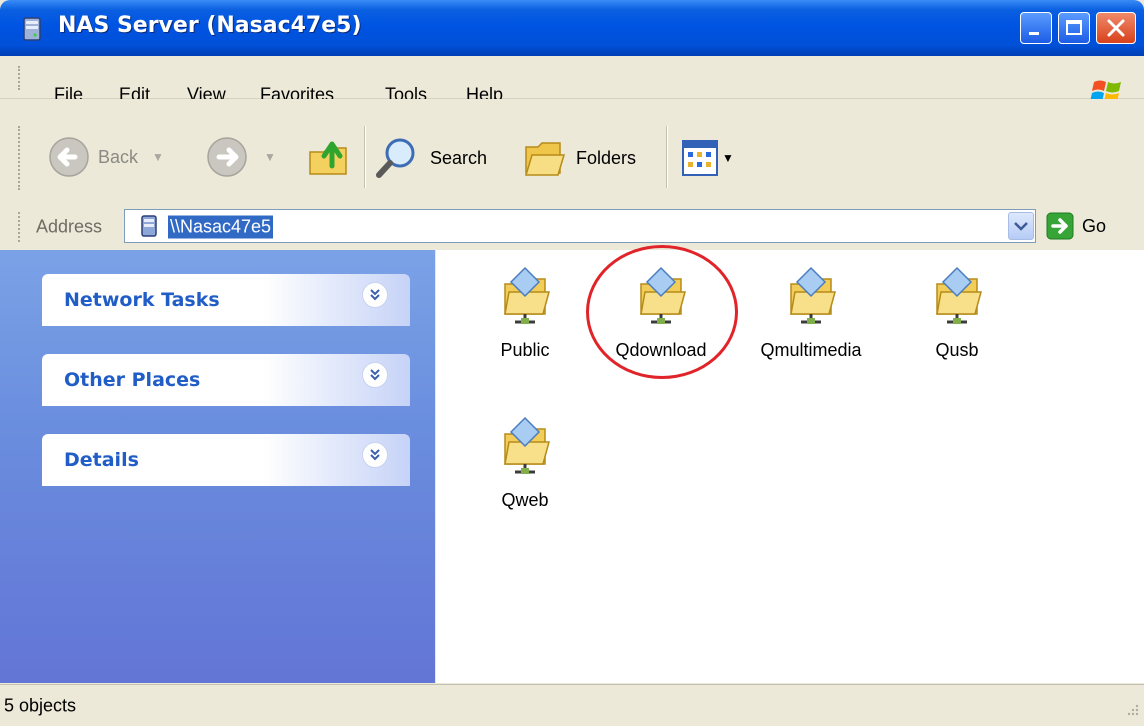 This screenshot has height=726, width=1144. Describe the element at coordinates (69, 226) in the screenshot. I see `address-label: Address` at that location.